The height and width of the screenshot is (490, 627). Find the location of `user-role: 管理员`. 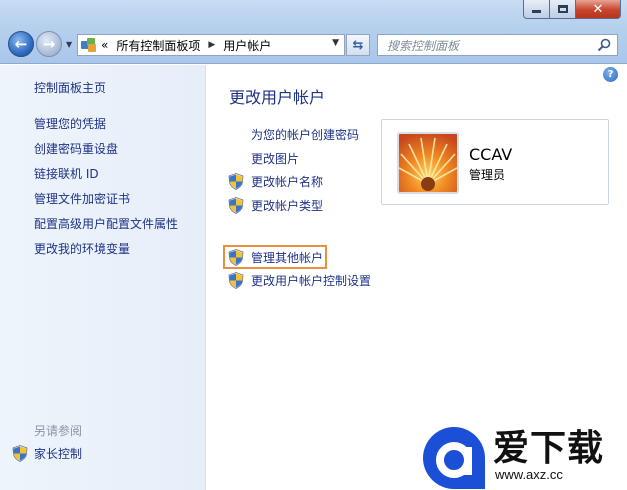

user-role: 管理员 is located at coordinates (487, 175).